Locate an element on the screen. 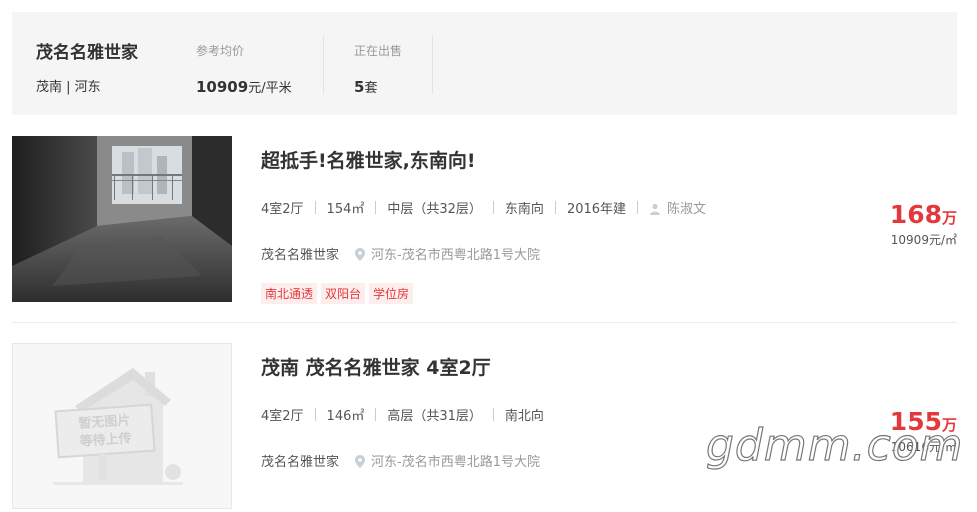 The height and width of the screenshot is (512, 977). listing-price: 168万 10909元/㎡ is located at coordinates (923, 224).